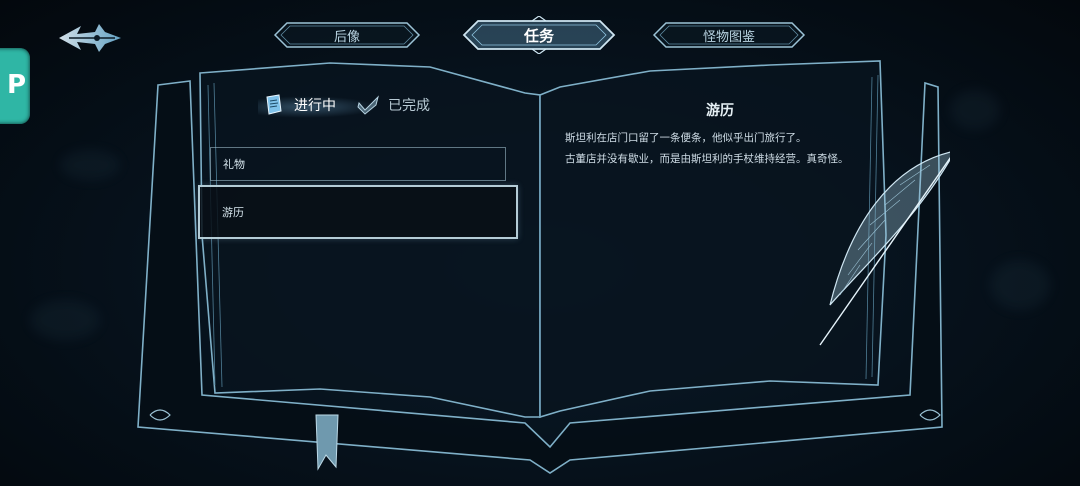 This screenshot has height=486, width=1080. What do you see at coordinates (358, 164) in the screenshot?
I see `quest-list-item: 礼物` at bounding box center [358, 164].